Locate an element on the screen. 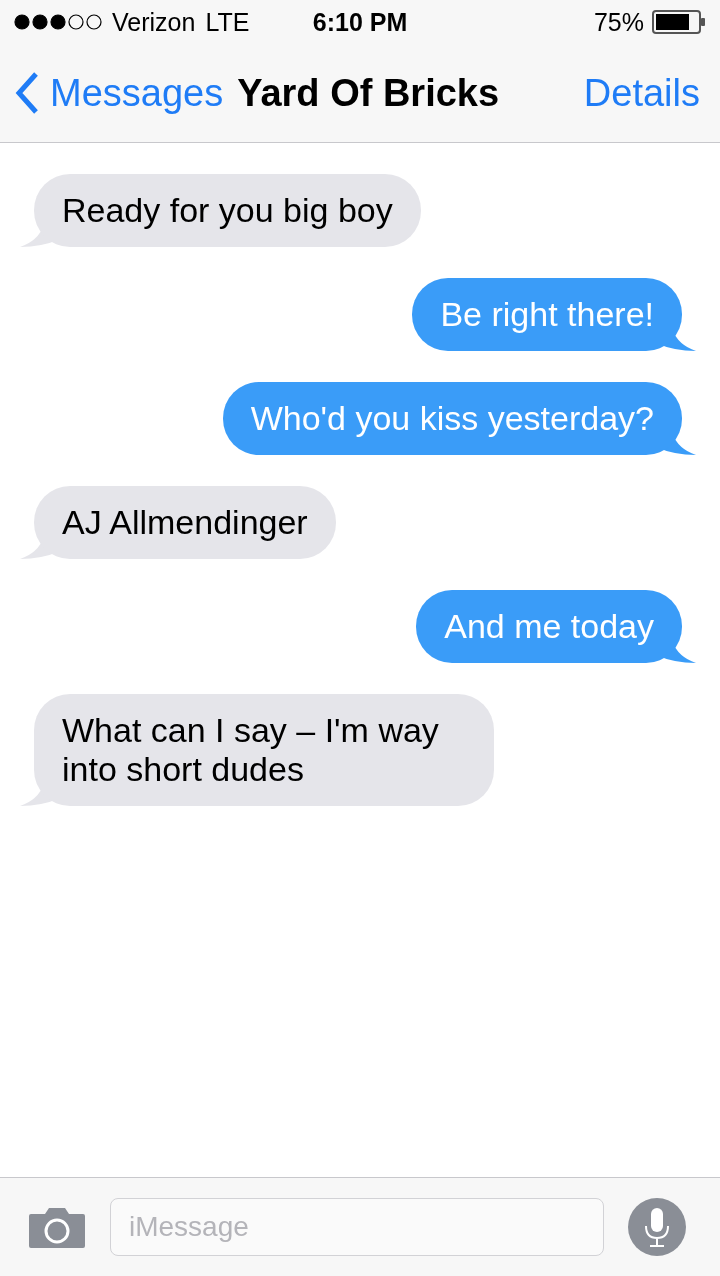 This screenshot has width=720, height=1276. signal-icon is located at coordinates (58, 22).